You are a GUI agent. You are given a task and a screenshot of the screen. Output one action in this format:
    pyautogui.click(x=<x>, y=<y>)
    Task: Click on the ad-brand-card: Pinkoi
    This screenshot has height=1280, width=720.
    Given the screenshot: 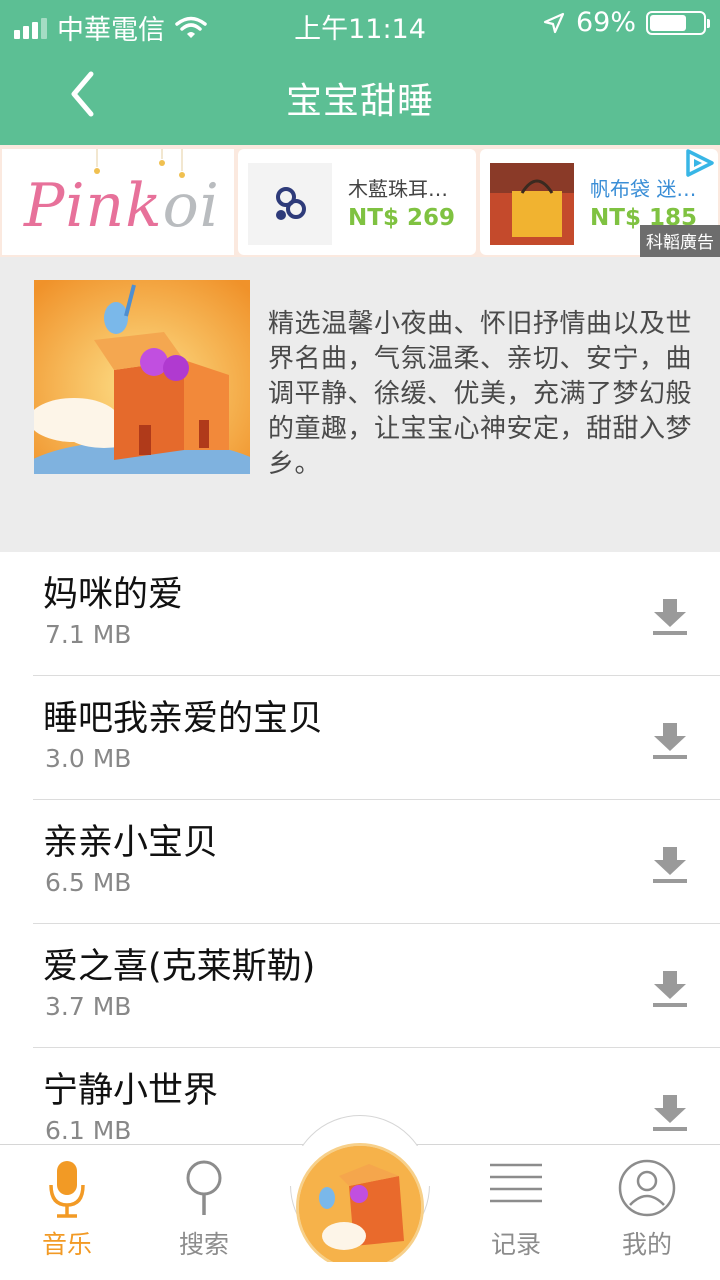 What is the action you would take?
    pyautogui.click(x=118, y=202)
    